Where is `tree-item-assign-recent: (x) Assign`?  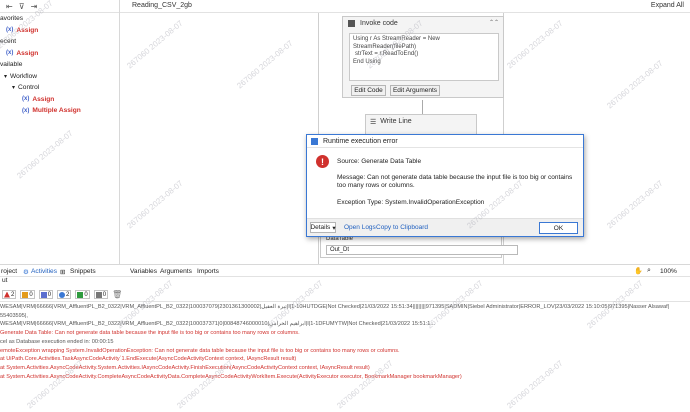
tree-item-assign-recent: (x) Assign is located at coordinates (59, 54).